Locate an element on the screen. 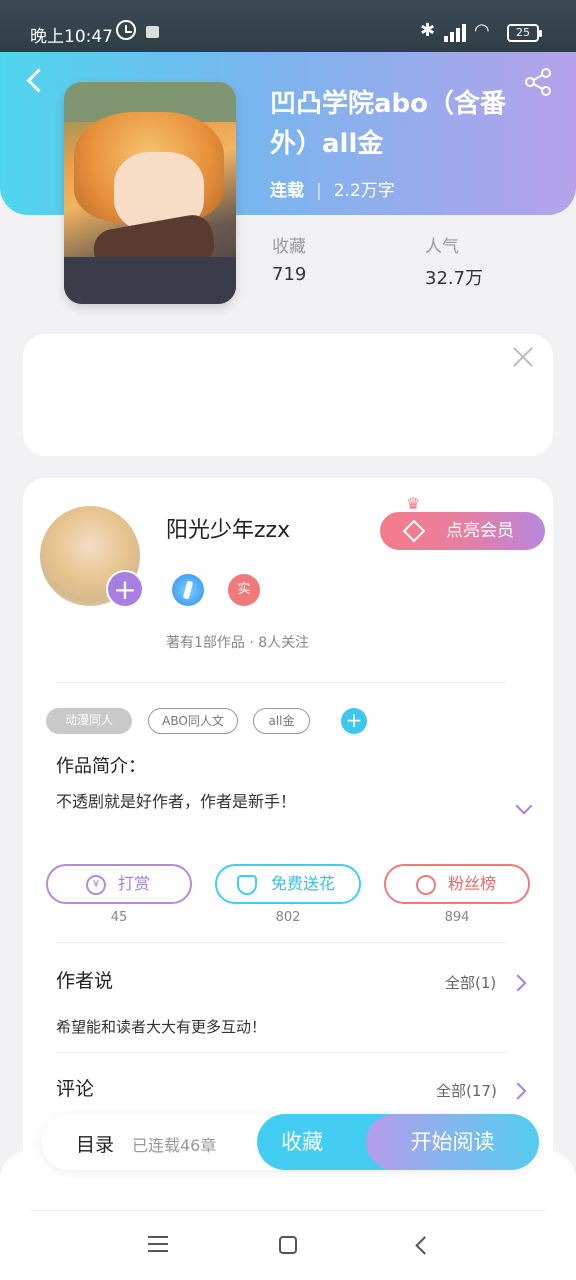 The width and height of the screenshot is (576, 1280). back-button is located at coordinates (36, 82).